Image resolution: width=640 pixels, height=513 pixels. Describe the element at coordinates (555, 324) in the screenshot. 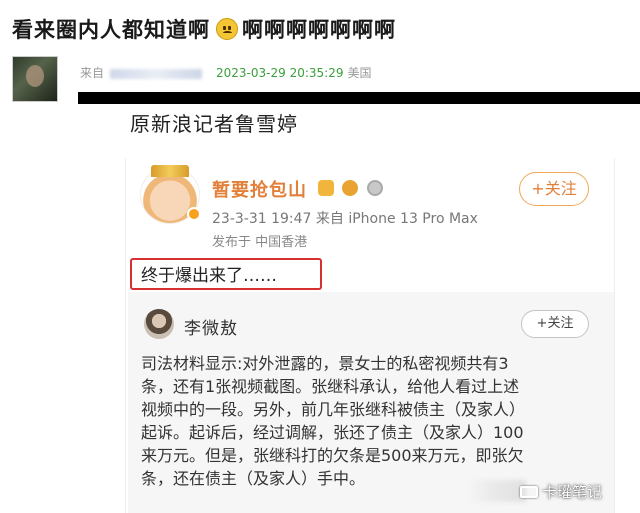

I see `reposted-follow-button: +关注` at that location.